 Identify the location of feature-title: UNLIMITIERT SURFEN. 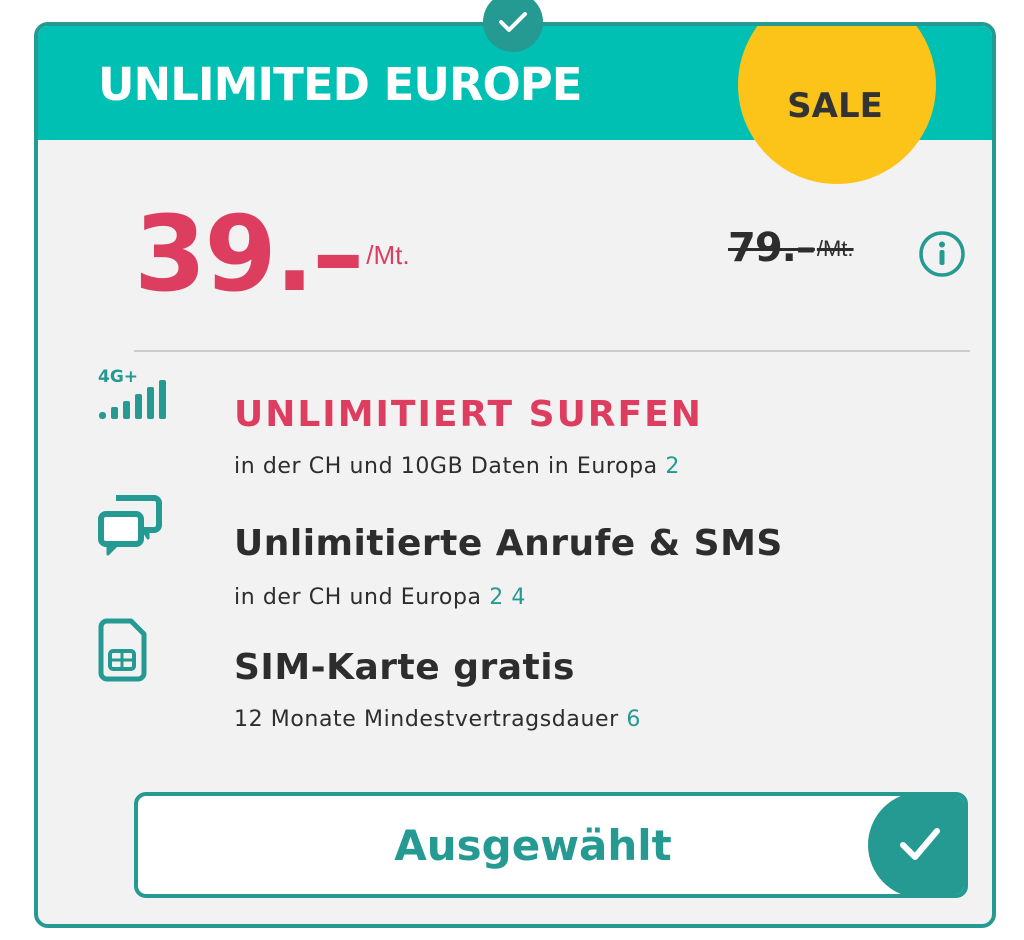
(468, 414).